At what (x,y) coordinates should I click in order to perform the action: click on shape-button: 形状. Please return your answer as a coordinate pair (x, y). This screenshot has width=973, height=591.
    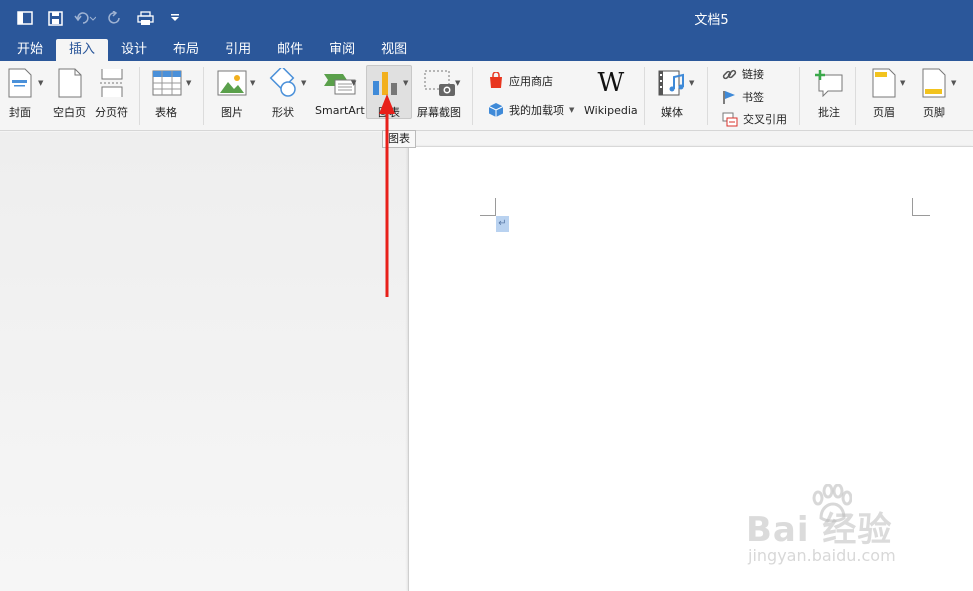
    Looking at the image, I should click on (283, 93).